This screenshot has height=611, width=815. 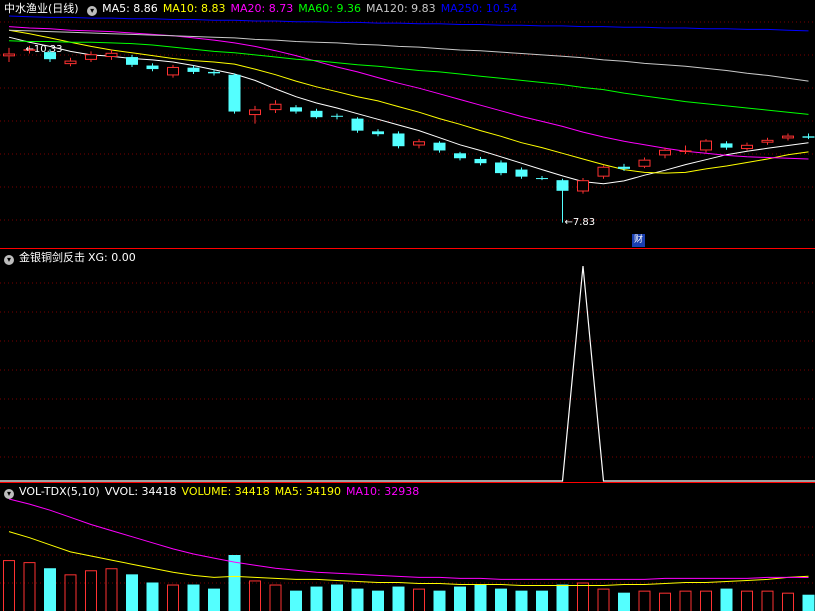 I want to click on high-price-value: 10.33, so click(x=48, y=49).